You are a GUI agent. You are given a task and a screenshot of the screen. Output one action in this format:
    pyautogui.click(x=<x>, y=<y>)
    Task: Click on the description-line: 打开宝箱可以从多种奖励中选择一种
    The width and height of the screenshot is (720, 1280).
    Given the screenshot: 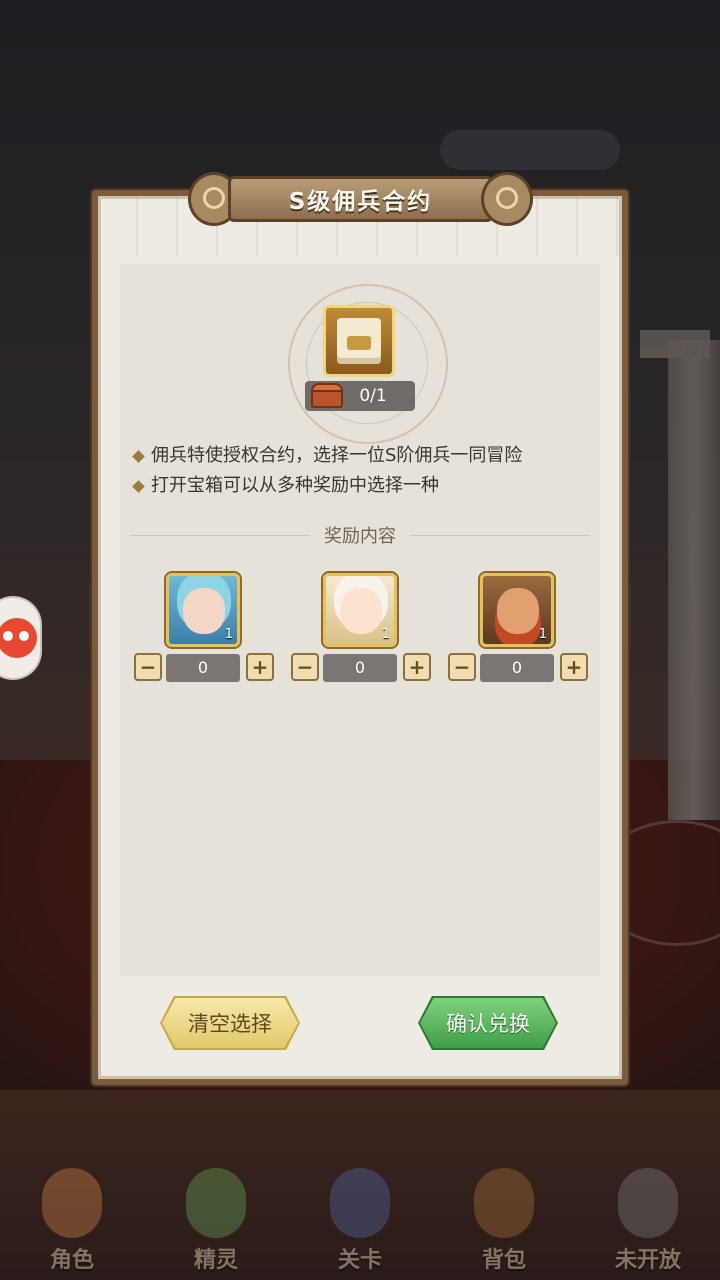 What is the action you would take?
    pyautogui.click(x=365, y=486)
    